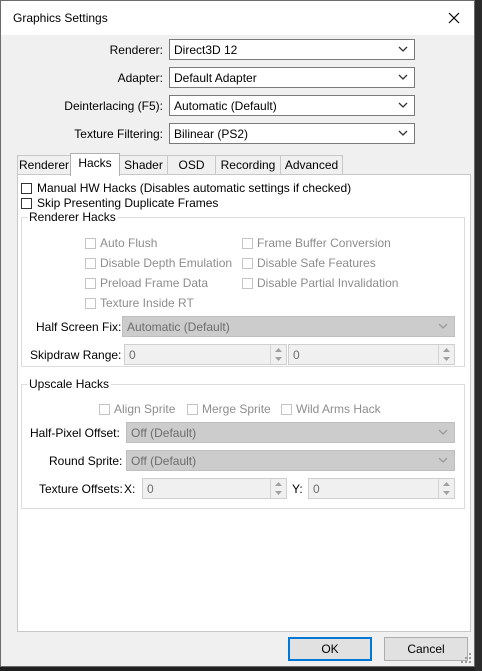  I want to click on deinterlacing-select: Automatic (Default), so click(292, 105).